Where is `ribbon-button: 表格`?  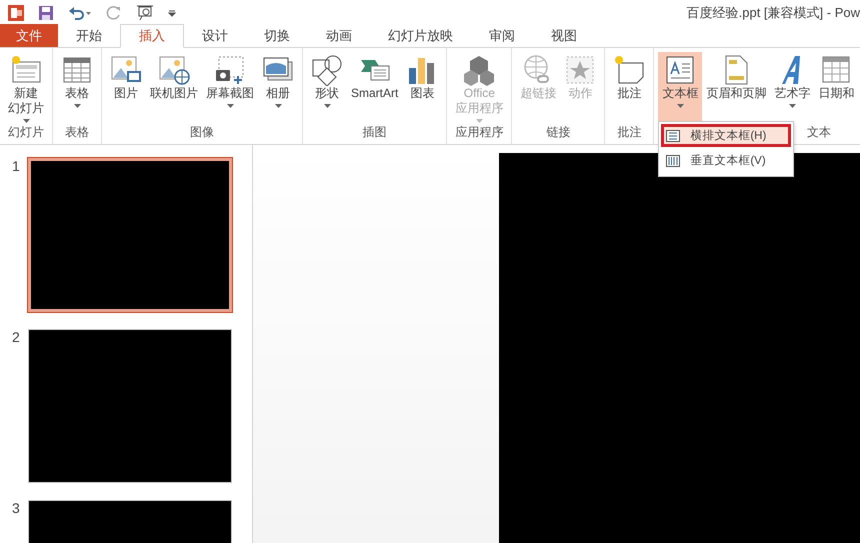
ribbon-button: 表格 is located at coordinates (77, 87).